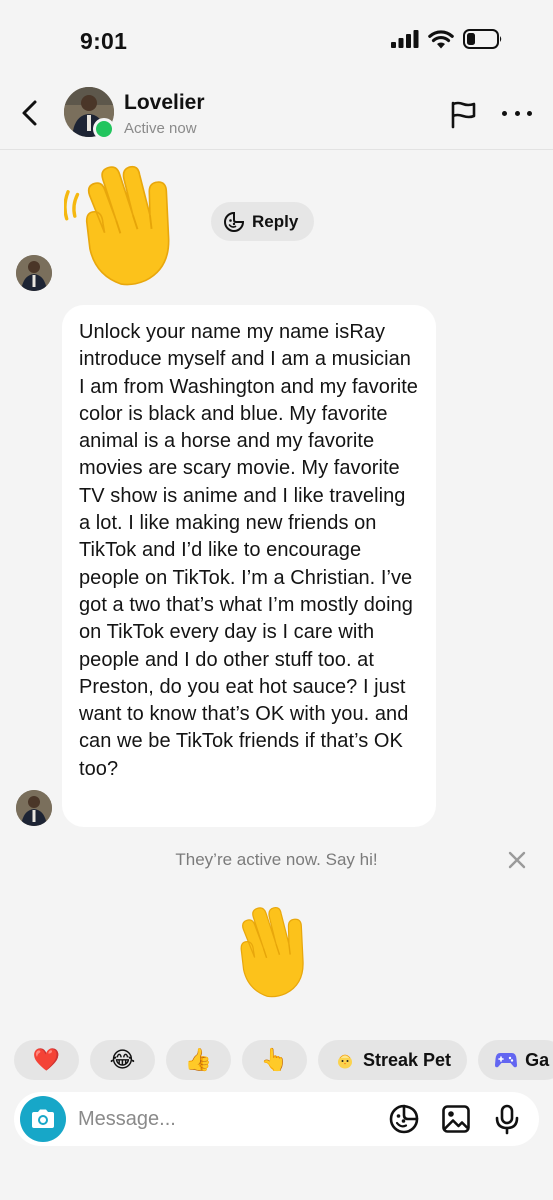 The width and height of the screenshot is (553, 1200). What do you see at coordinates (276, 40) in the screenshot?
I see `status-bar: 9:01` at bounding box center [276, 40].